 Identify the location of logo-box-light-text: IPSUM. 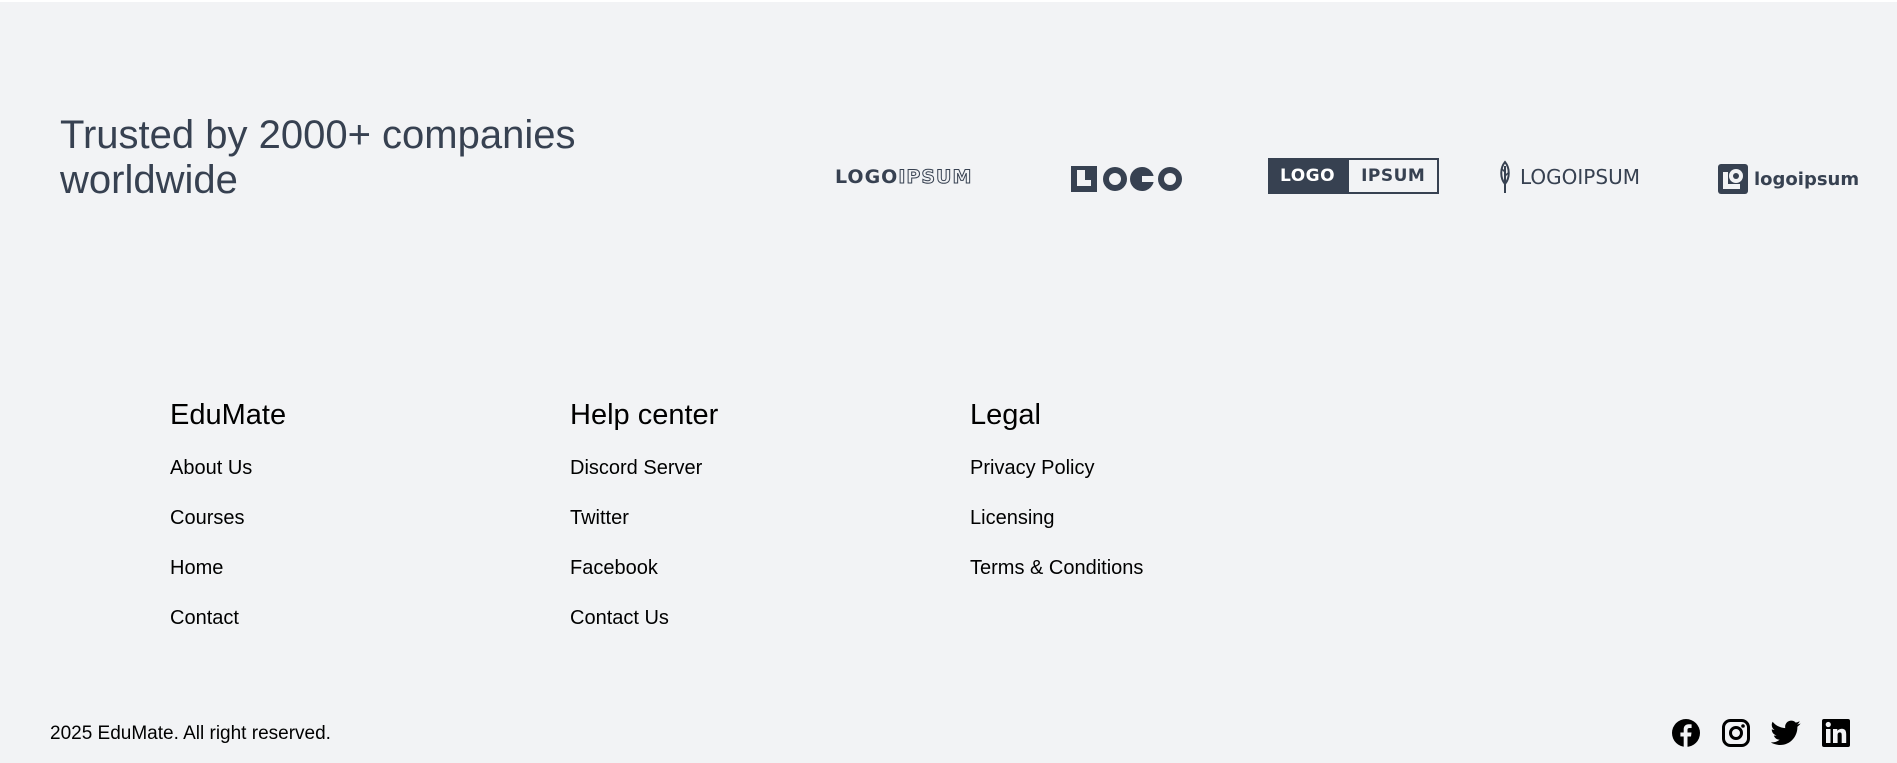
(1393, 176).